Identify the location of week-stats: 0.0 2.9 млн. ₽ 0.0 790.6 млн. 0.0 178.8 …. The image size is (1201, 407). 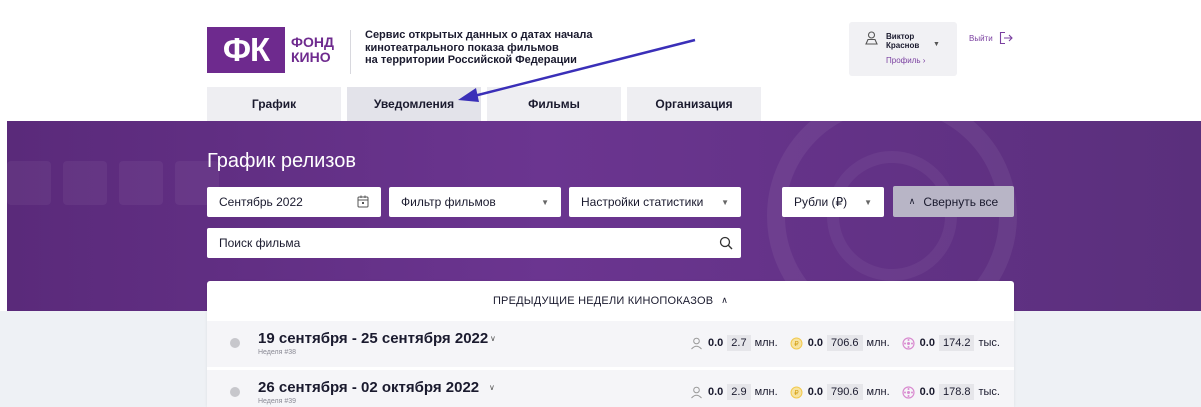
(839, 392).